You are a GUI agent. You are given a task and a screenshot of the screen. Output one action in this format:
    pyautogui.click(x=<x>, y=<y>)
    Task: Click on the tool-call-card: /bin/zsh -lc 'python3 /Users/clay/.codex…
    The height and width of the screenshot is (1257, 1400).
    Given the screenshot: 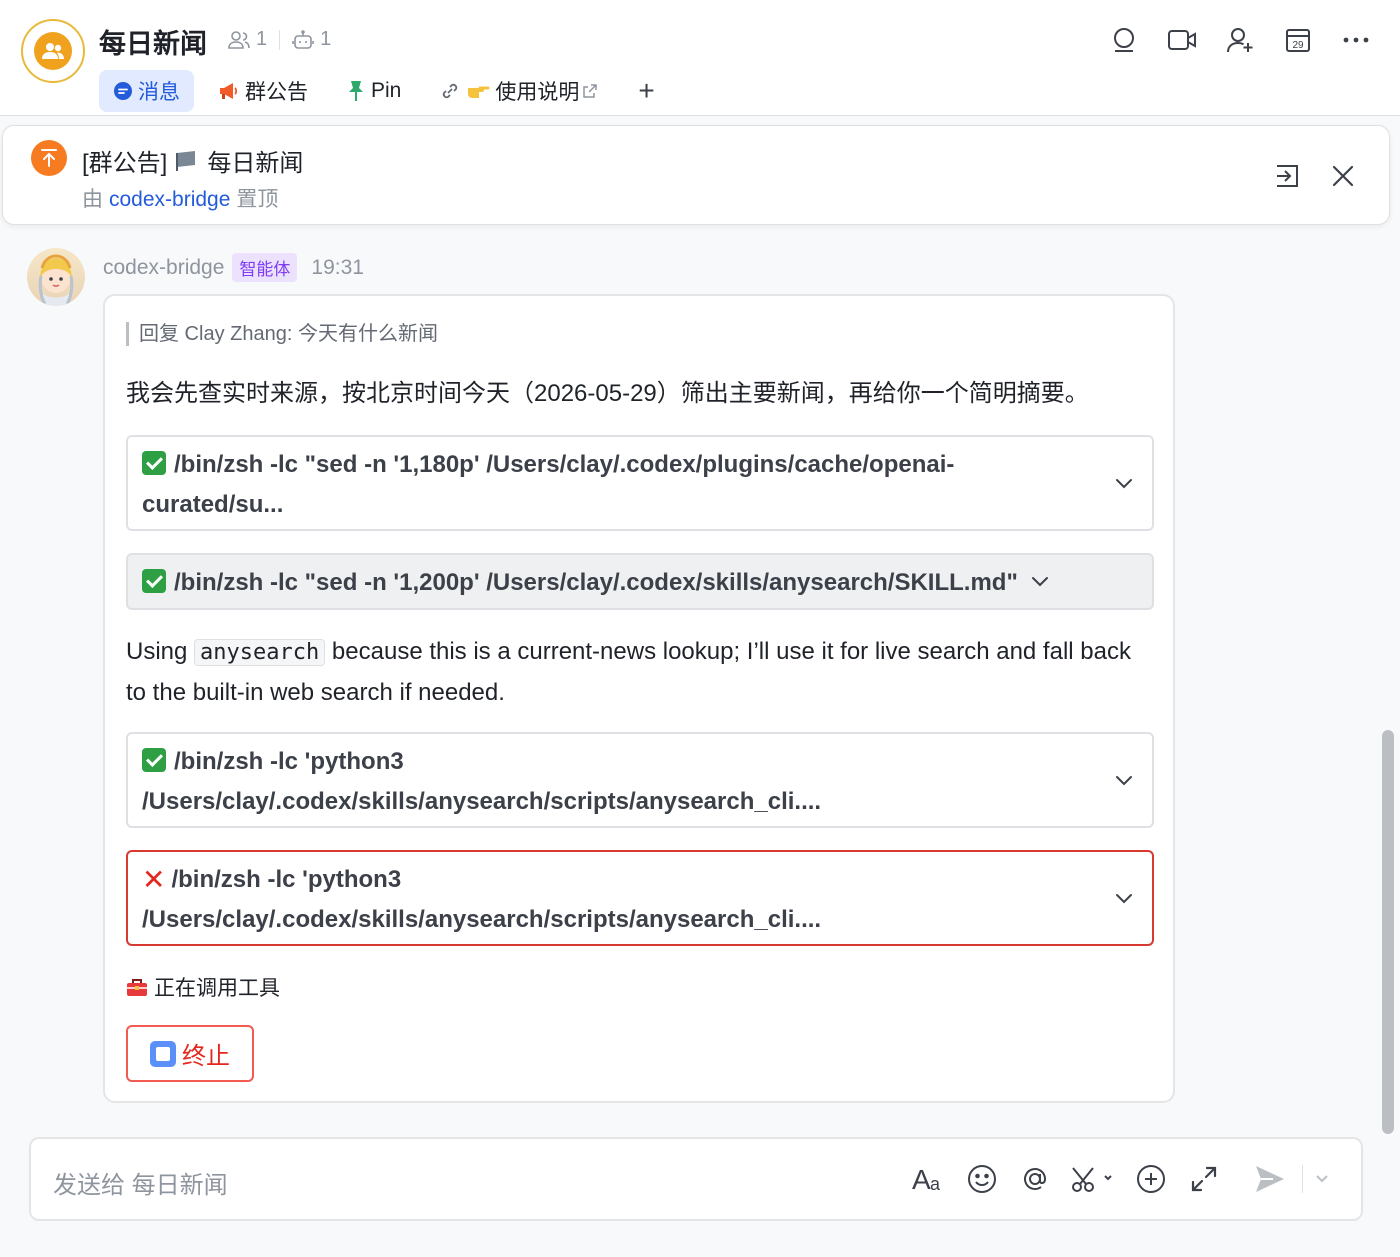 What is the action you would take?
    pyautogui.click(x=640, y=780)
    